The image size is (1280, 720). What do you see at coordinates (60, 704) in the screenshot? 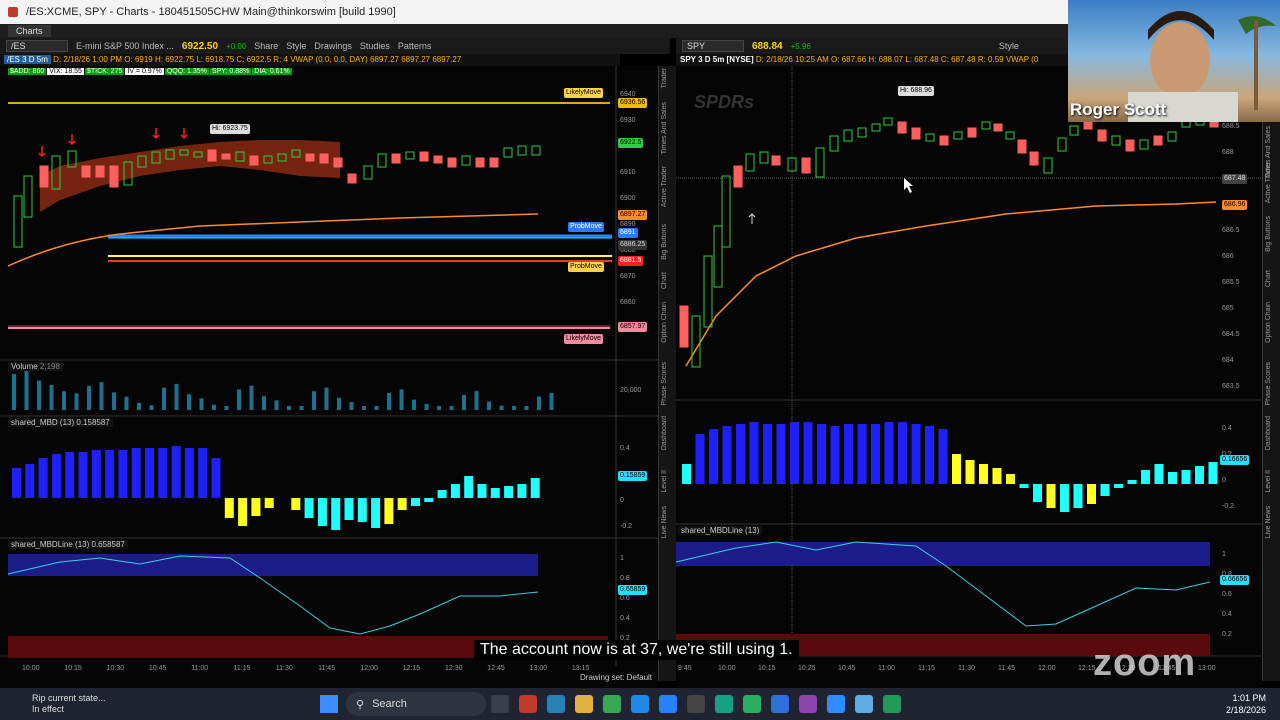
I see `weather-widget: Rip current state... In effect` at bounding box center [60, 704].